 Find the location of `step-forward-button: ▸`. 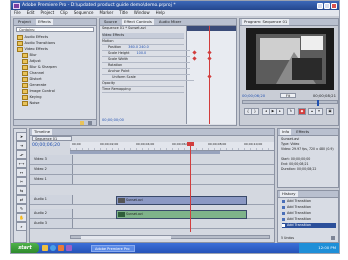

step-forward-button: ▸ is located at coordinates (280, 111).